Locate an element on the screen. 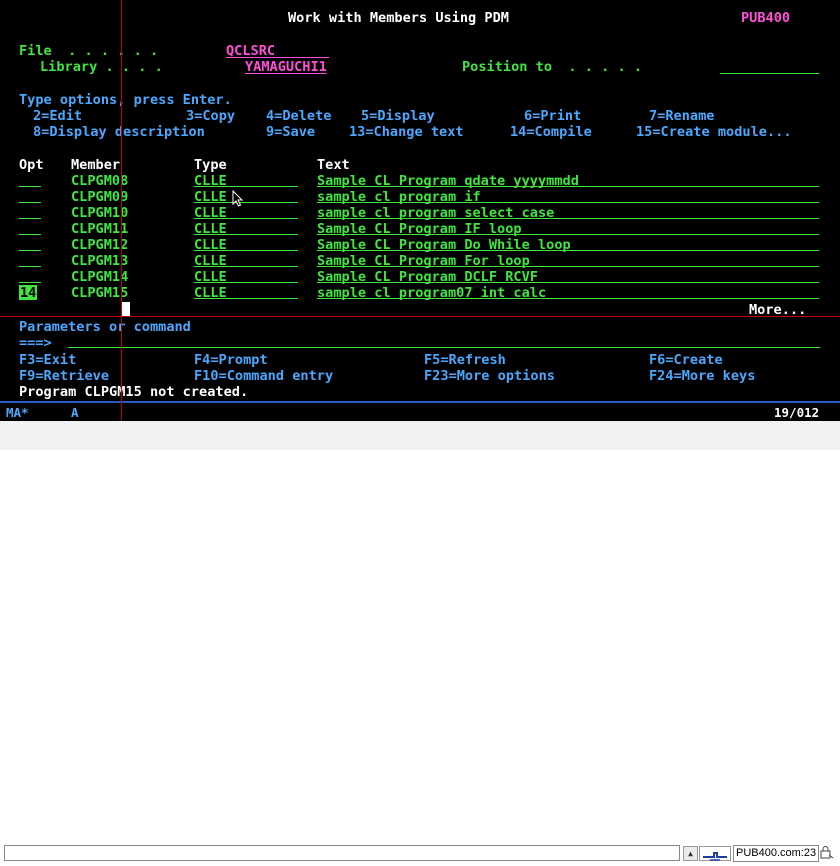  file-underline is located at coordinates (277, 57).